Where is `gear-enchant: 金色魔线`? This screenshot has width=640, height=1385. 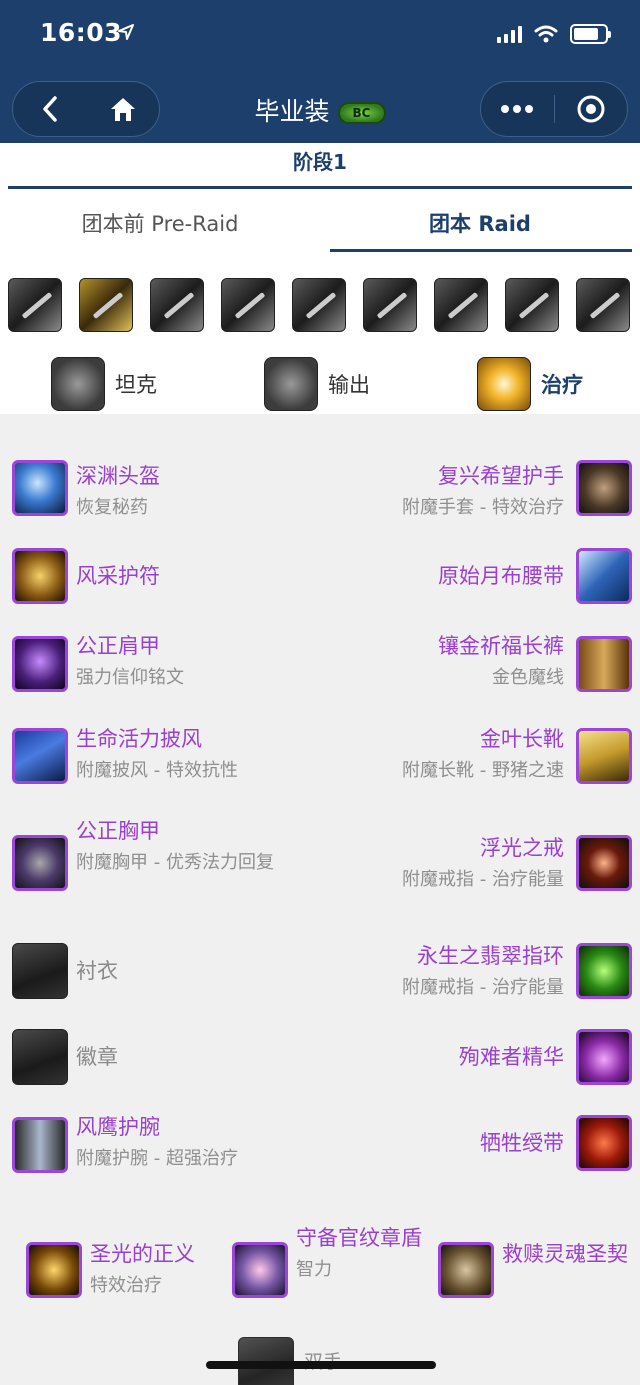
gear-enchant: 金色魔线 is located at coordinates (528, 677).